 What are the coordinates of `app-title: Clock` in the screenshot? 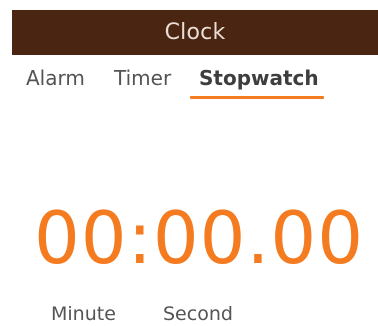 It's located at (195, 32).